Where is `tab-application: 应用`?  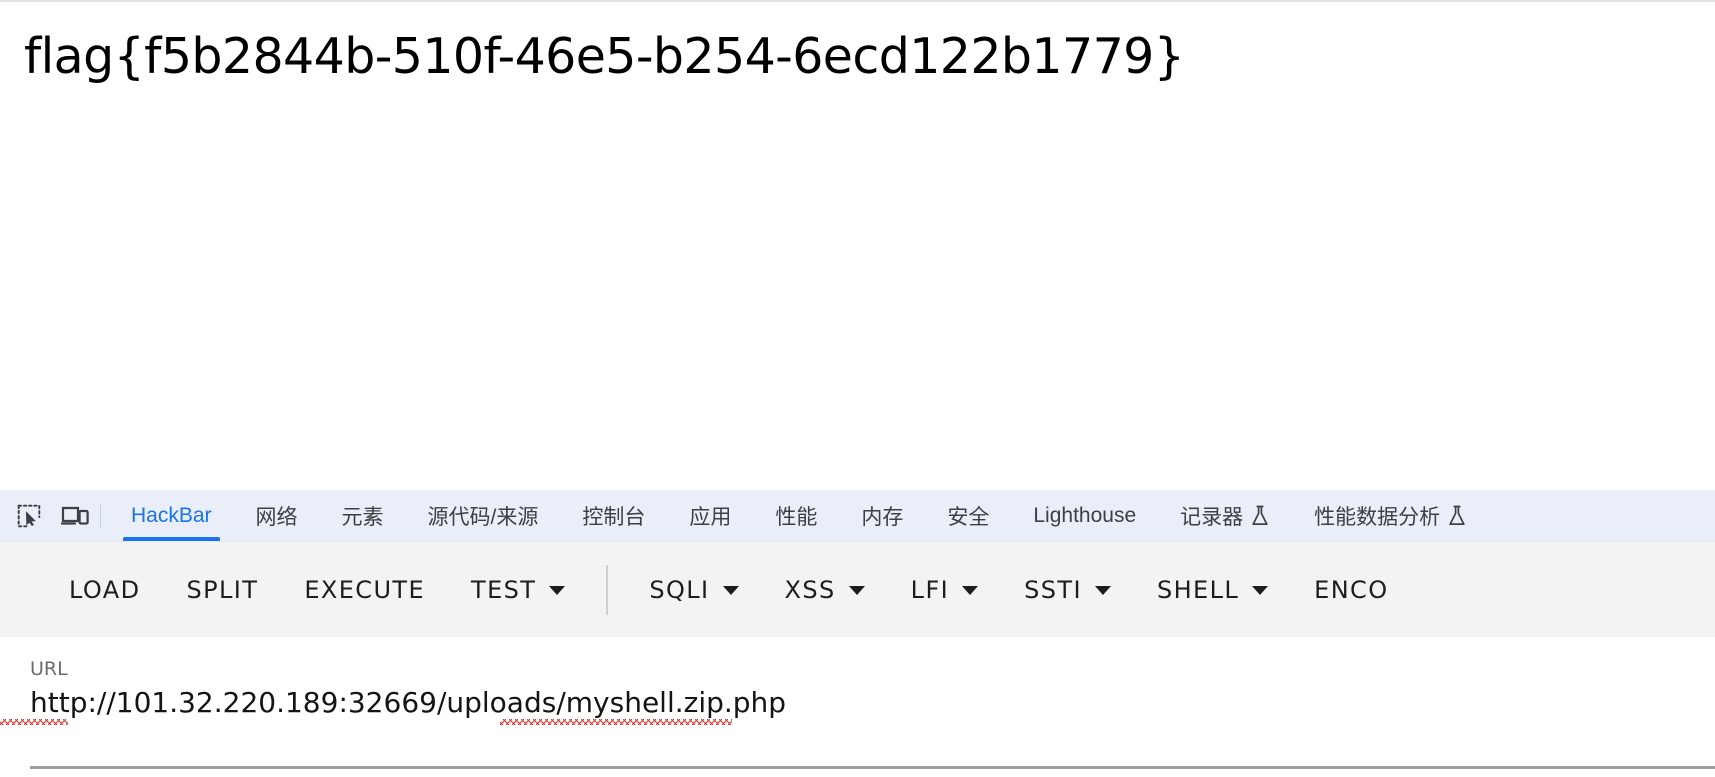 tab-application: 应用 is located at coordinates (710, 515).